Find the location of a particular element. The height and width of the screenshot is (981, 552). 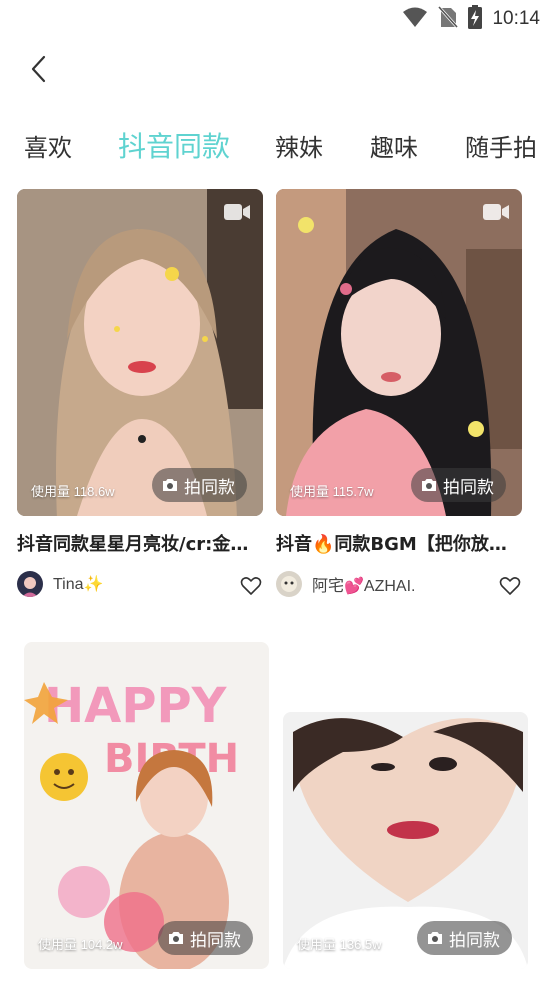

tab-douyin-same: 抖音同款 is located at coordinates (174, 145).